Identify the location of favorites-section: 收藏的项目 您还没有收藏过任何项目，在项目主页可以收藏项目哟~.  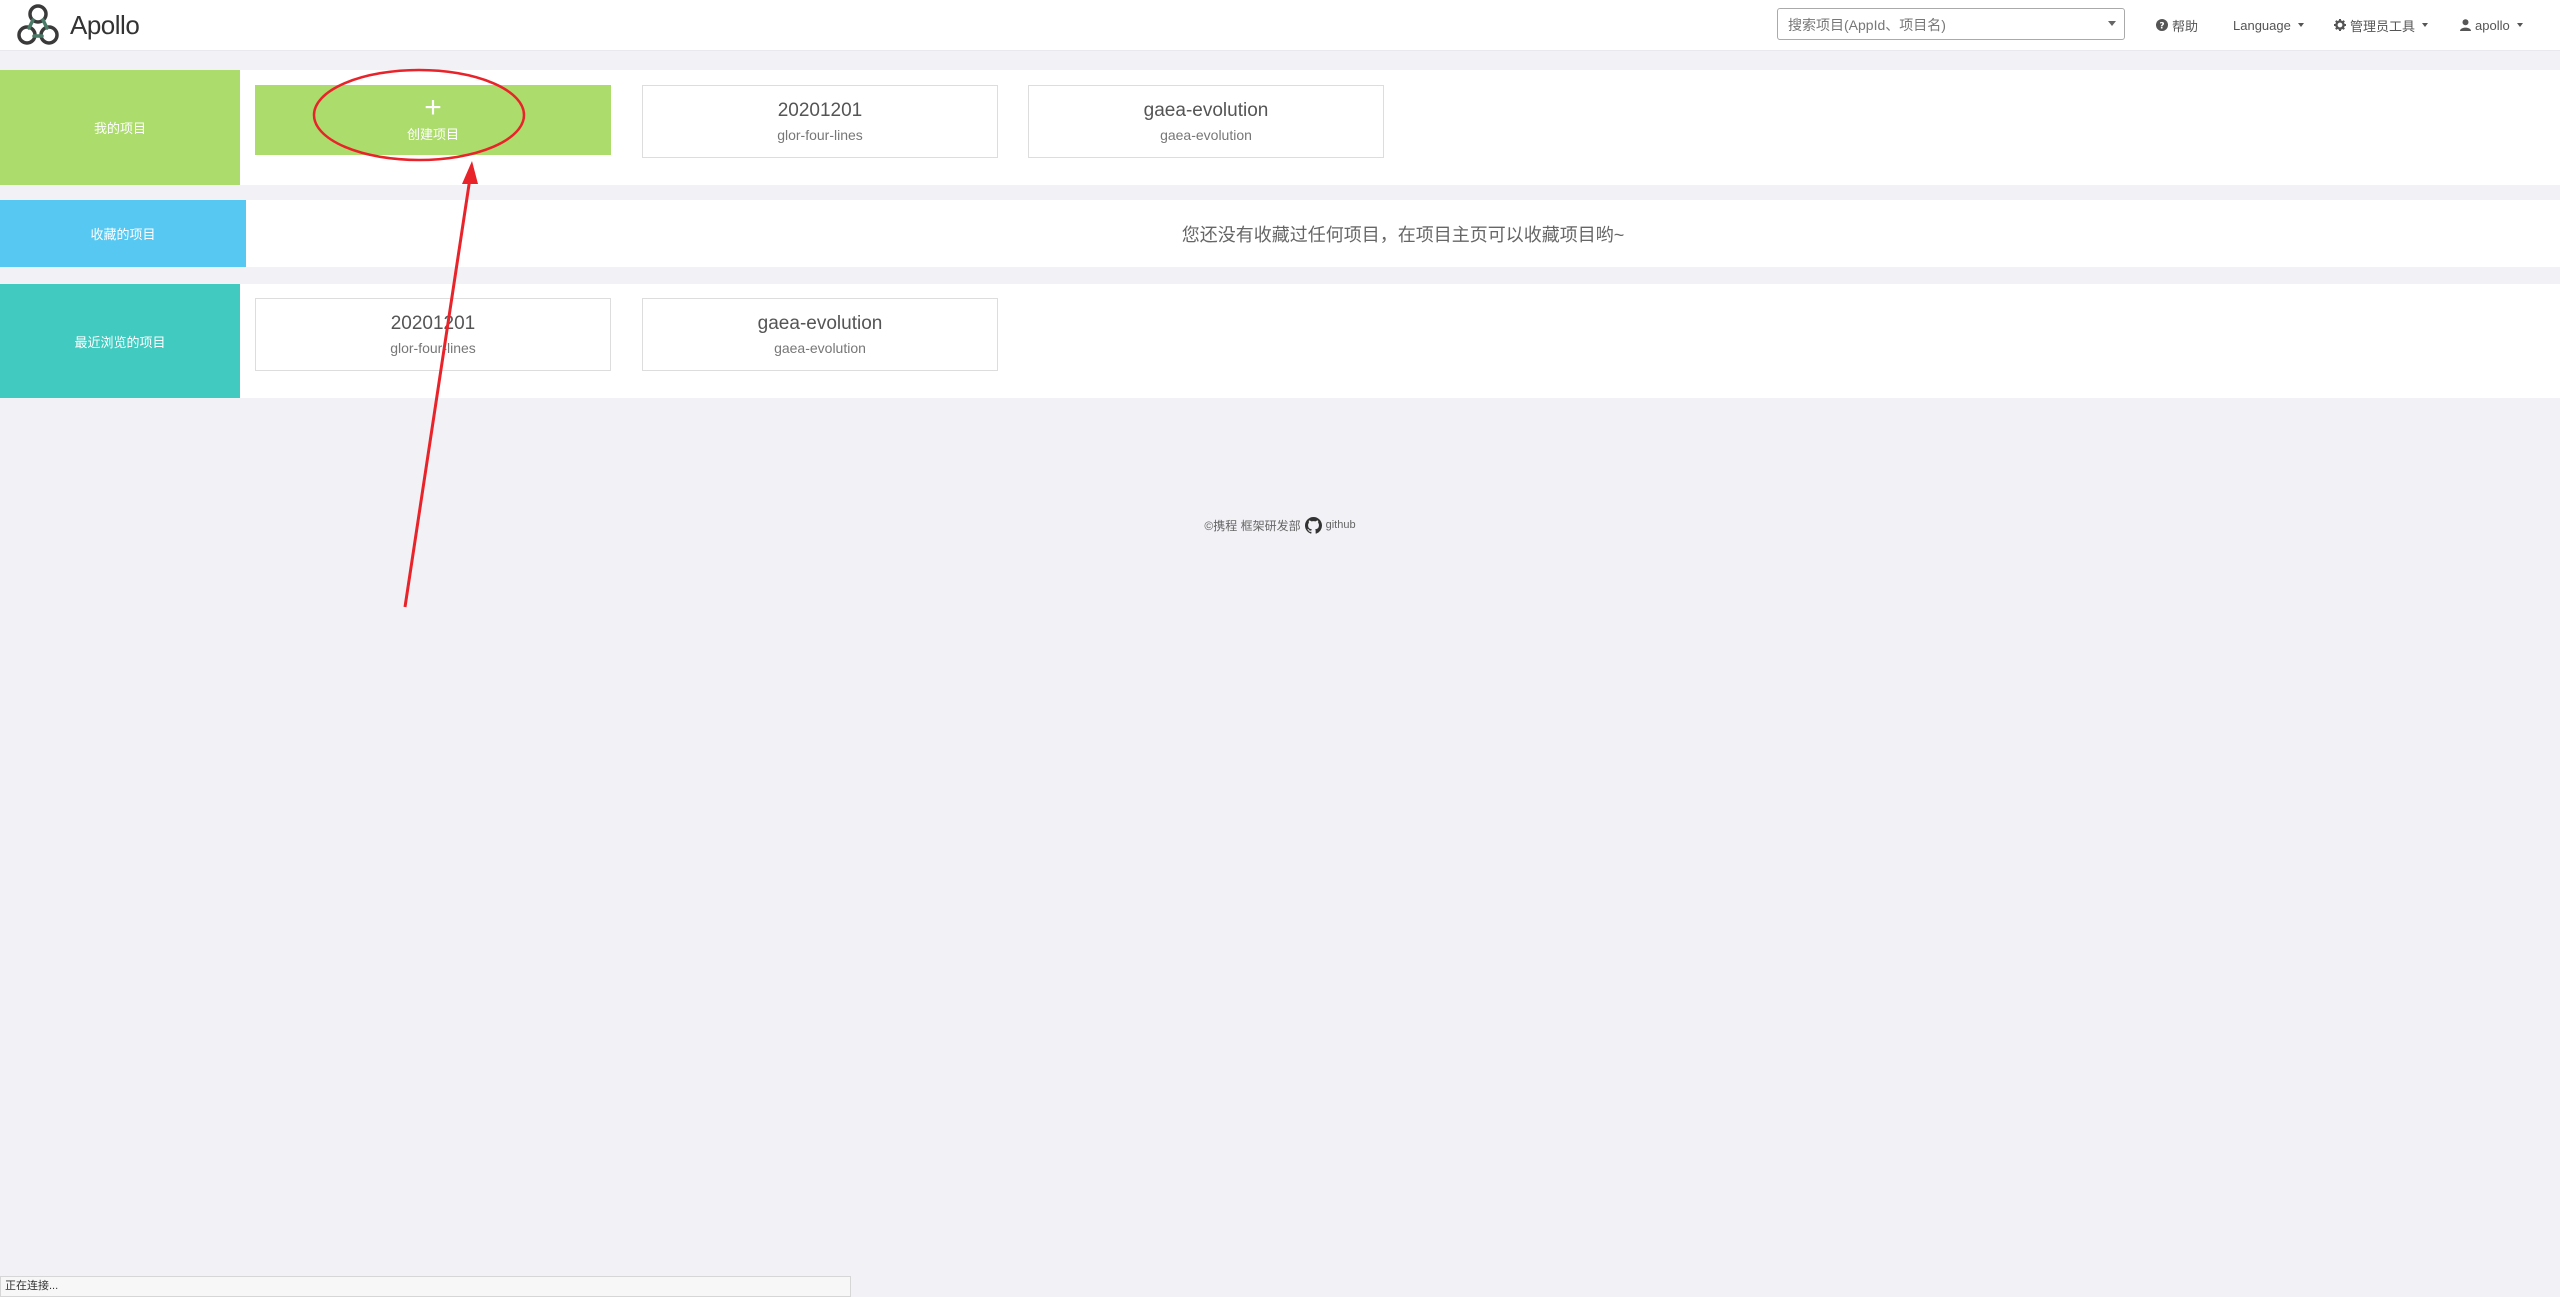
(1280, 233).